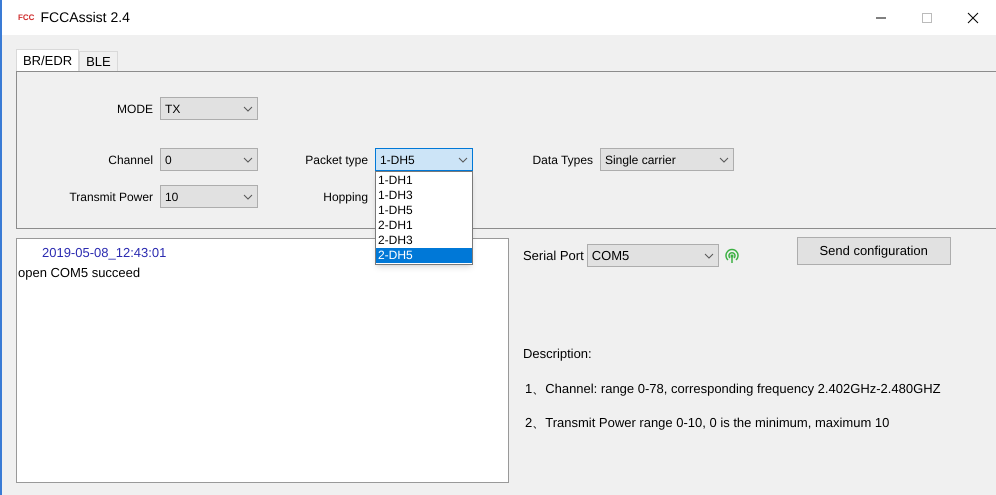  Describe the element at coordinates (553, 255) in the screenshot. I see `field-label: Serial Port` at that location.